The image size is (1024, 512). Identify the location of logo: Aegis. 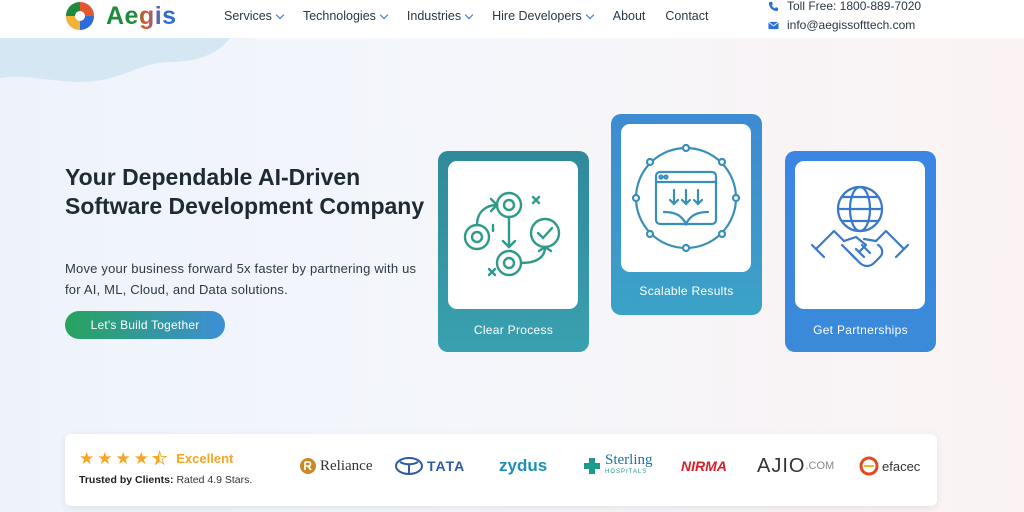
(120, 16).